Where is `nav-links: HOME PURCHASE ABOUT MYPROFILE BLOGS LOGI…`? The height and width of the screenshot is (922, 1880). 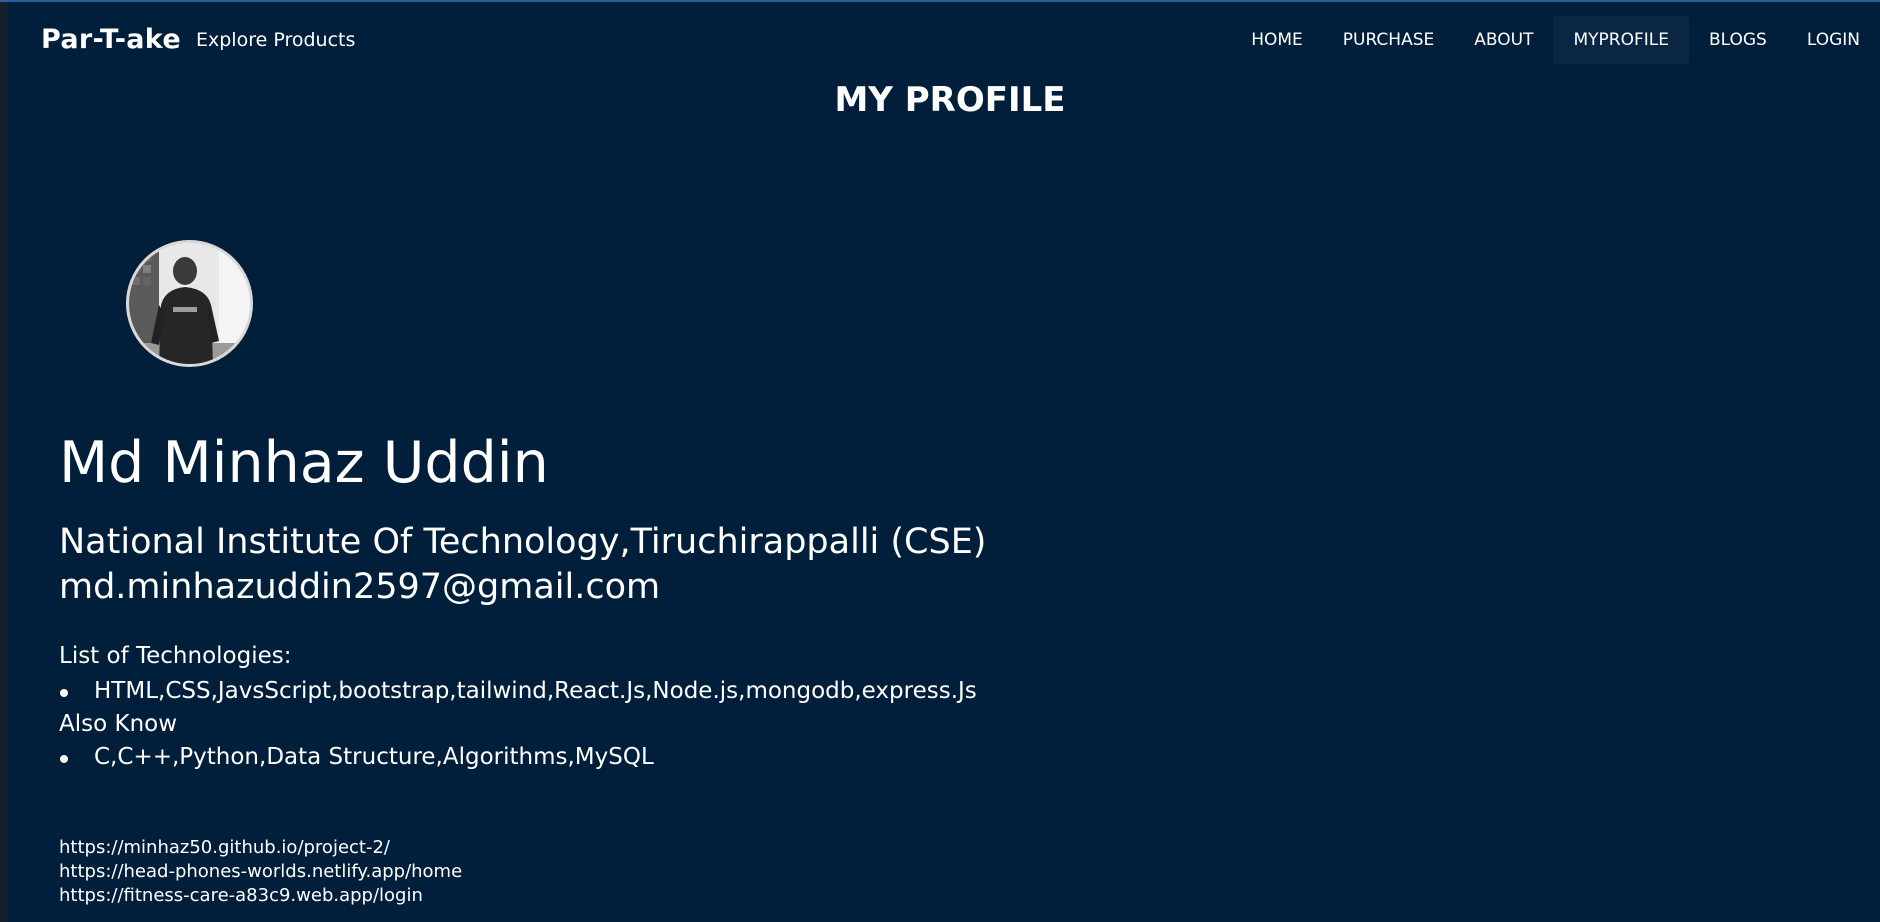
nav-links: HOME PURCHASE ABOUT MYPROFILE BLOGS LOGI… is located at coordinates (1555, 40).